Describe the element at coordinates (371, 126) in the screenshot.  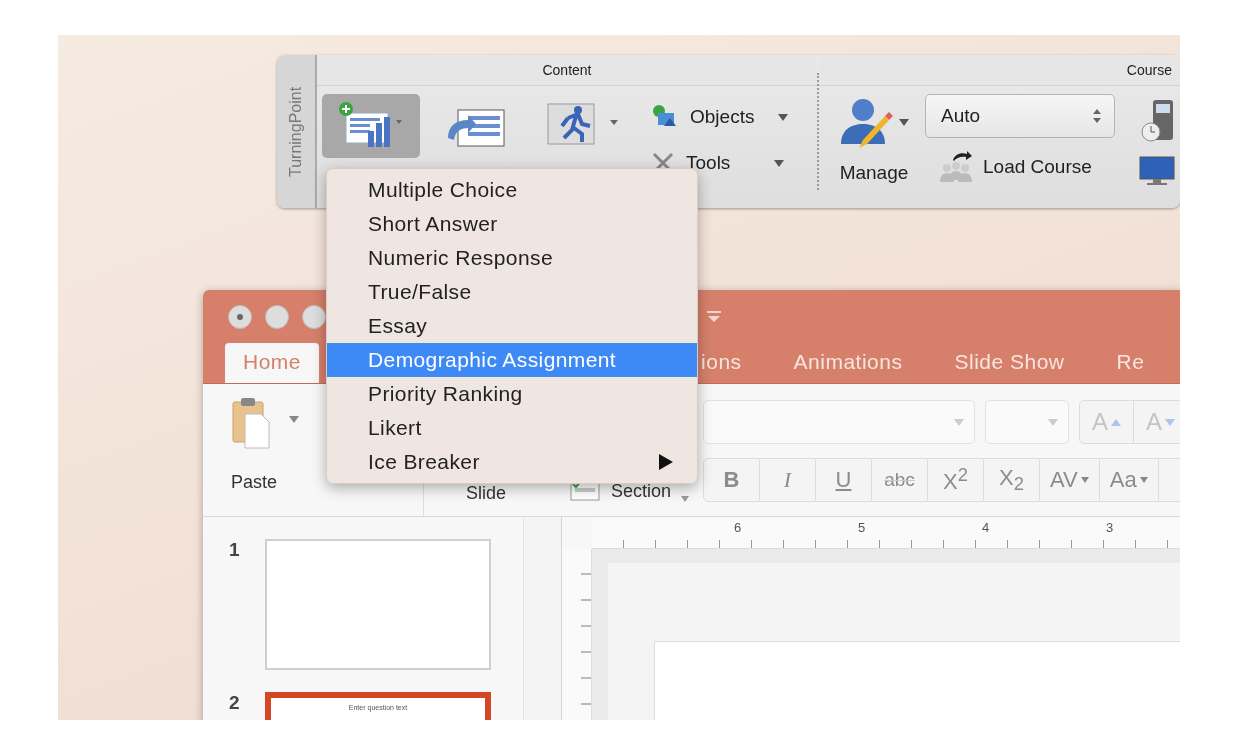
I see `new-question-button` at that location.